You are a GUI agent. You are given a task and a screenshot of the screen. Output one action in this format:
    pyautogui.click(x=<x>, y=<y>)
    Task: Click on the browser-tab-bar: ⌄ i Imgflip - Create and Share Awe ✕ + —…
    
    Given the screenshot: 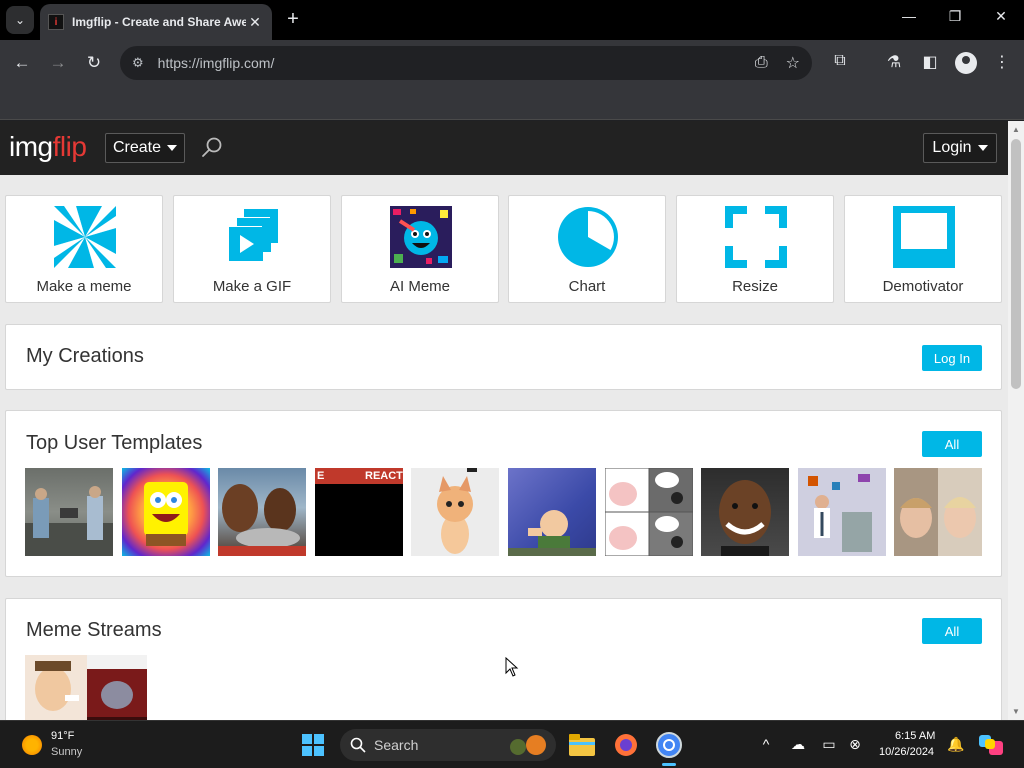 What is the action you would take?
    pyautogui.click(x=512, y=20)
    